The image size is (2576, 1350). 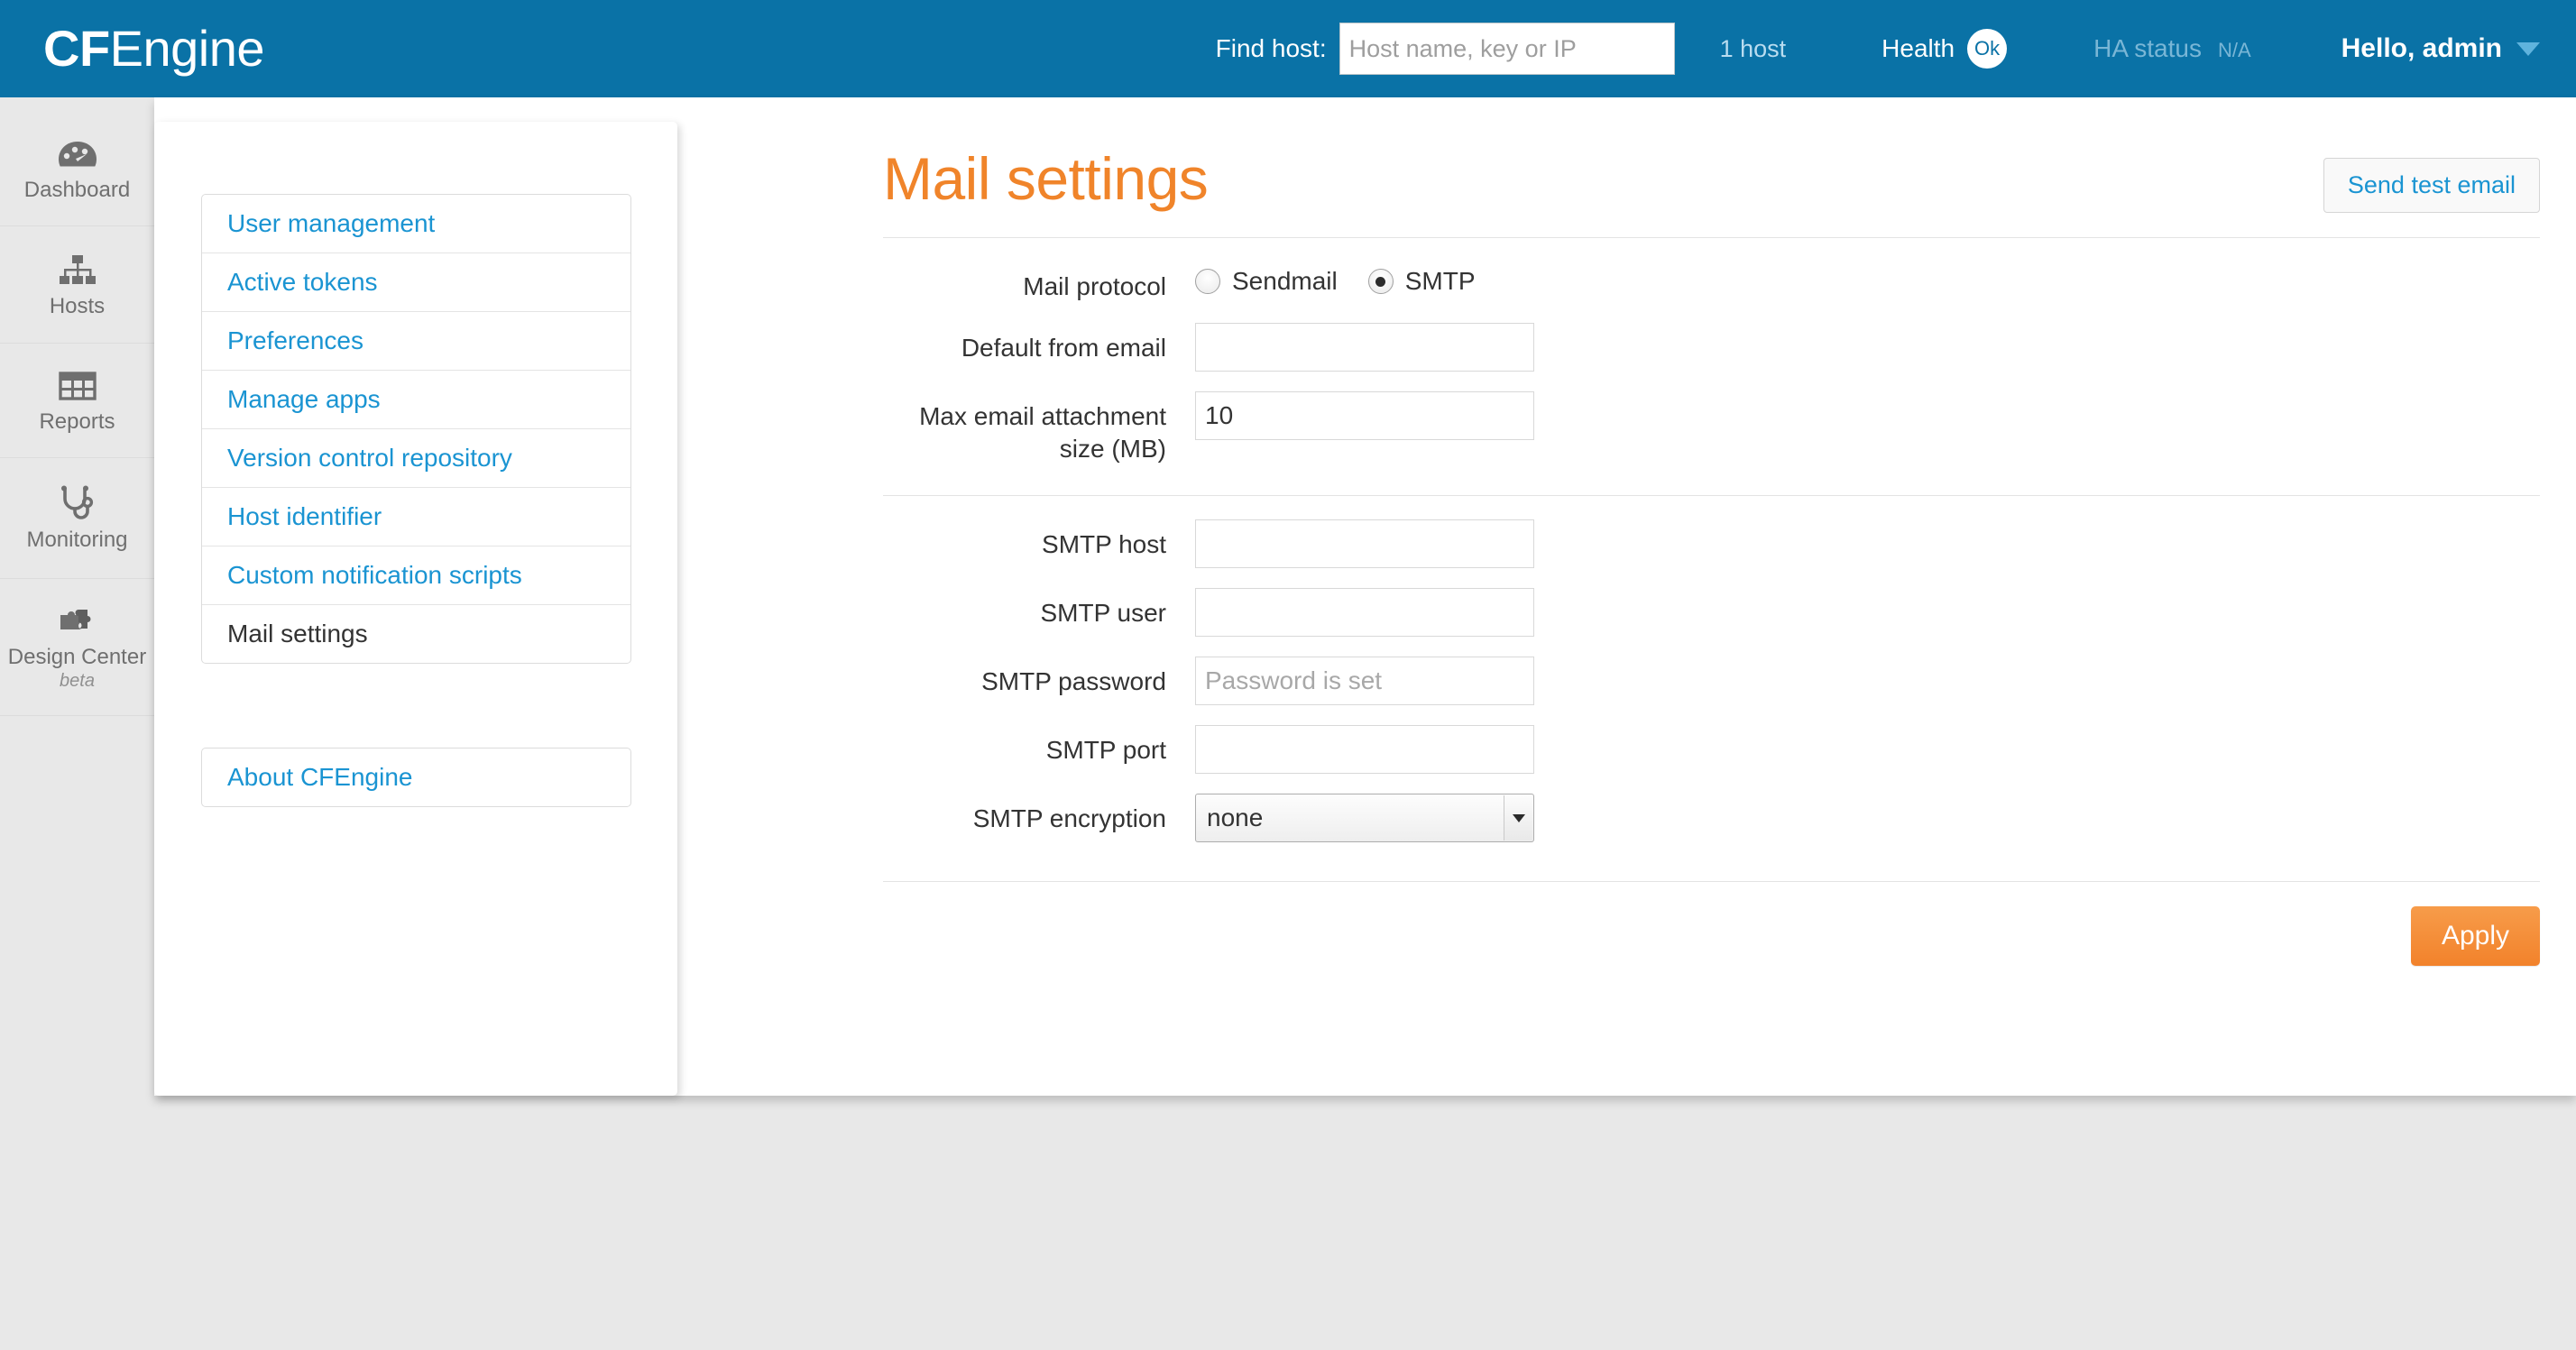 I want to click on ha-status-indicator: HA status N/A, so click(x=2172, y=48).